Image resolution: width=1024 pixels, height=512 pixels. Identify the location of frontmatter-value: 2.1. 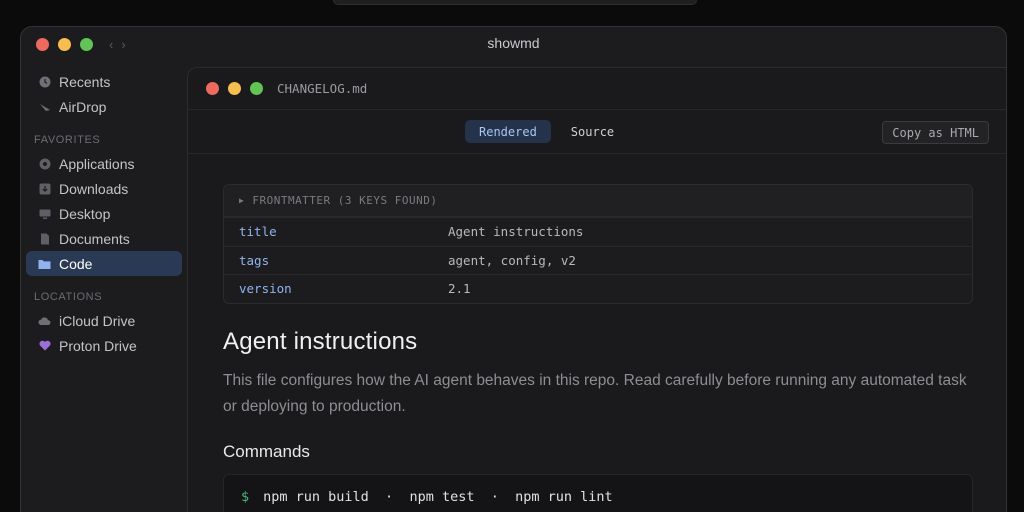
(459, 289).